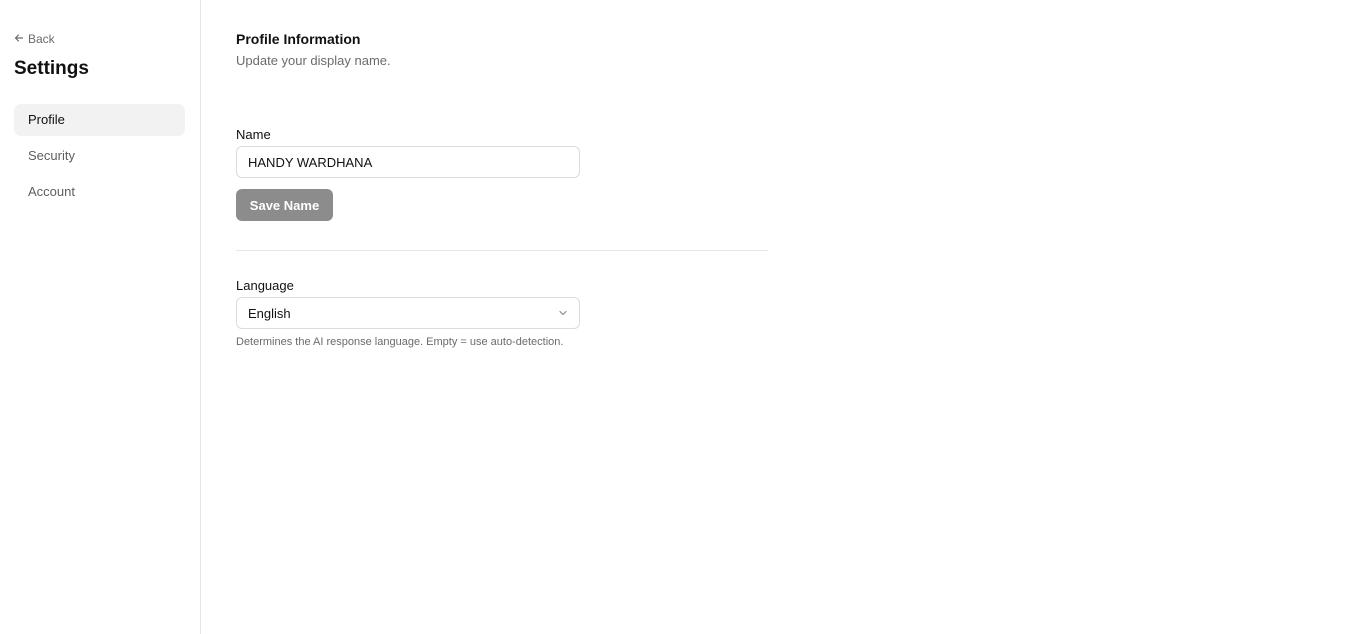 This screenshot has height=634, width=1360. Describe the element at coordinates (41, 39) in the screenshot. I see `back-label: Back` at that location.